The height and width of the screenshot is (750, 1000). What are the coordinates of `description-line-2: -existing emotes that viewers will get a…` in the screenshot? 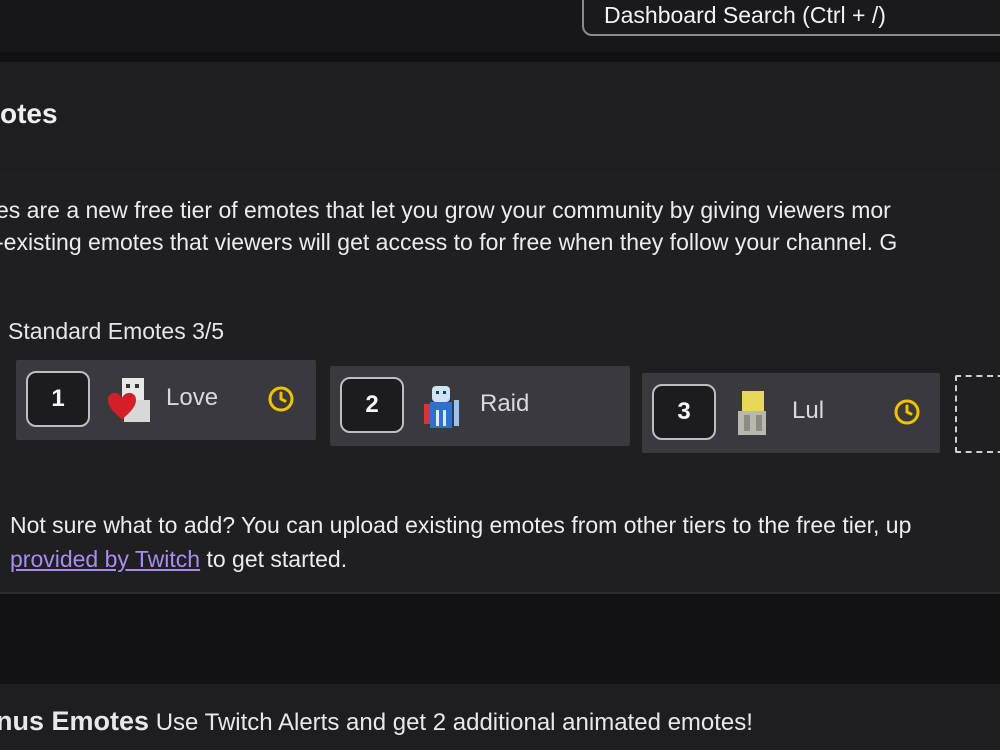 It's located at (449, 242).